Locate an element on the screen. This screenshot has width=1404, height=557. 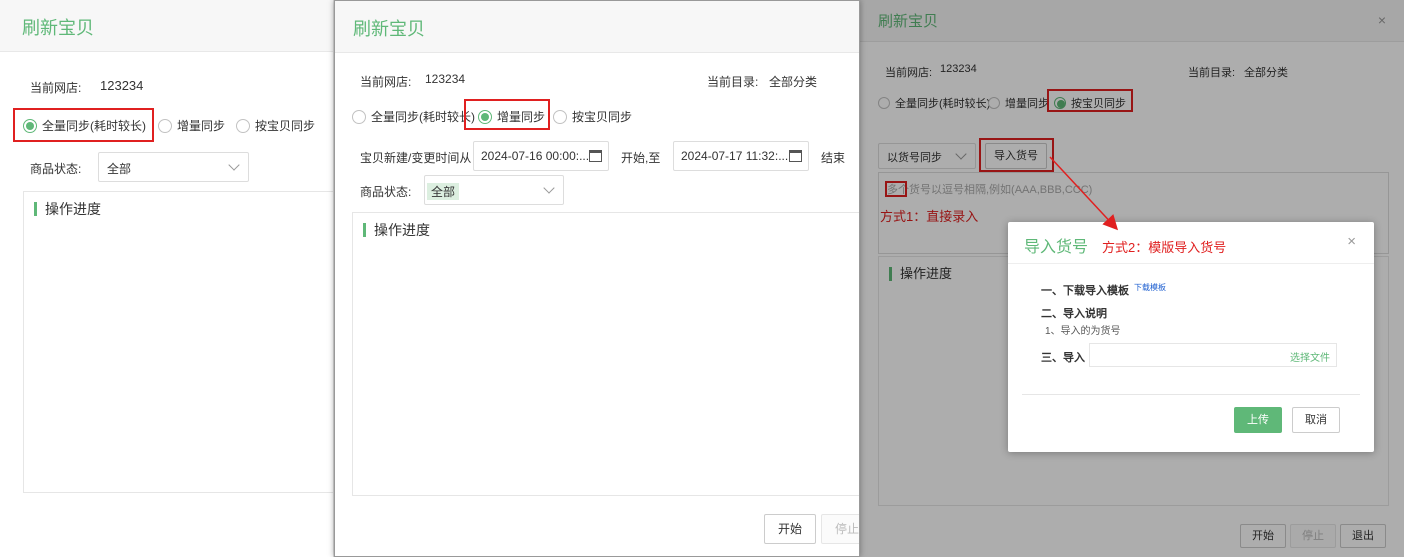
time-start-suffix: 开始,至 is located at coordinates (641, 158).